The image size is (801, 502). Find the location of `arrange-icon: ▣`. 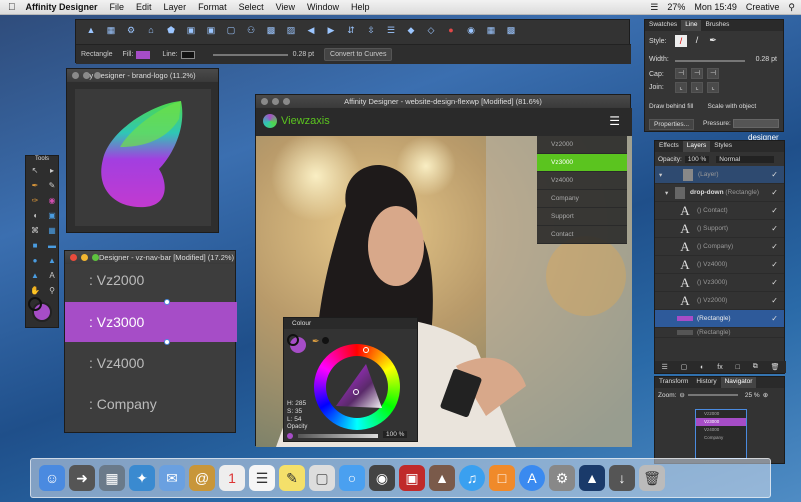

arrange-icon: ▣ is located at coordinates (191, 30).